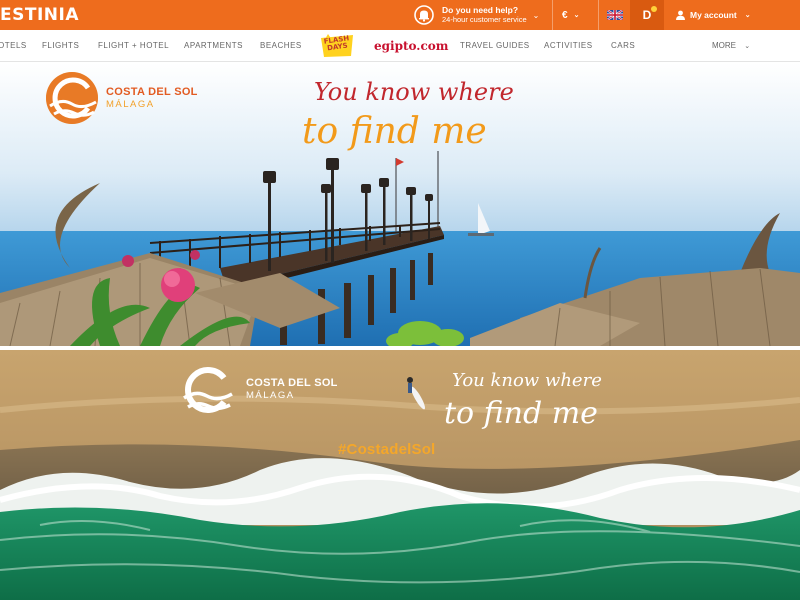 This screenshot has height=600, width=800. I want to click on nav-activities: ACTIVITIES, so click(568, 45).